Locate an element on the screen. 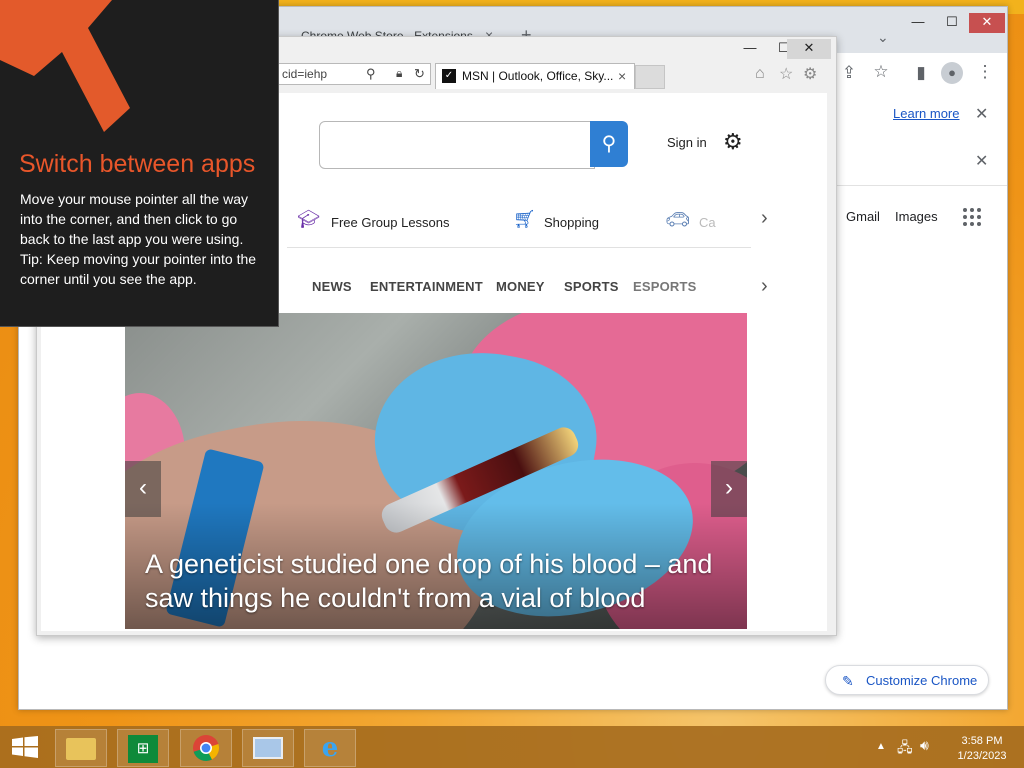 The width and height of the screenshot is (1024, 768). ie-new-tab-button is located at coordinates (650, 77).